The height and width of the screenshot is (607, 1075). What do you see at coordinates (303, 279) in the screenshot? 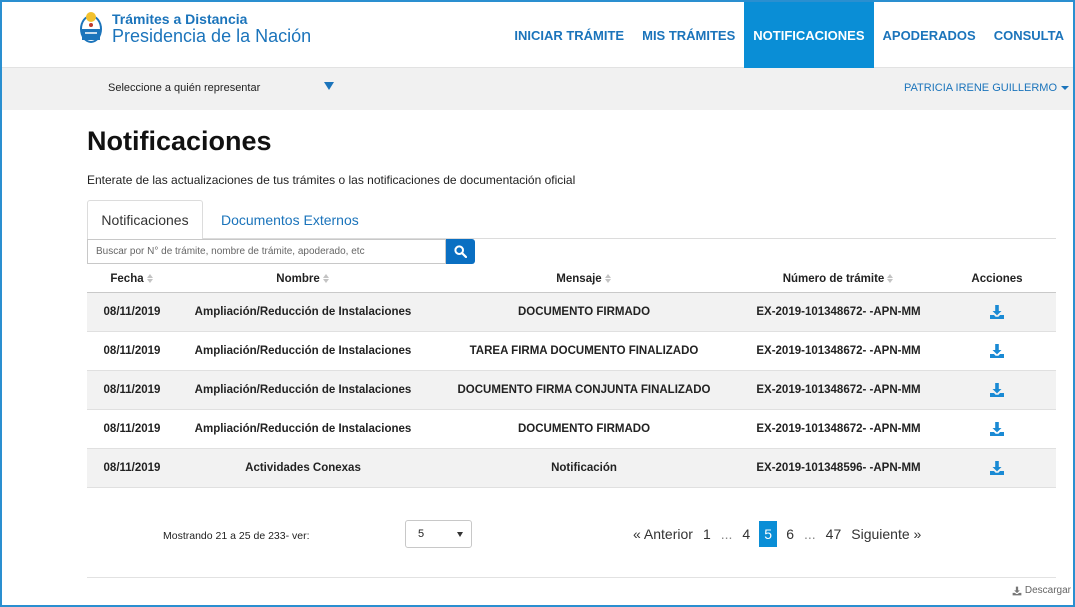
I see `header-nombre: Nombre` at bounding box center [303, 279].